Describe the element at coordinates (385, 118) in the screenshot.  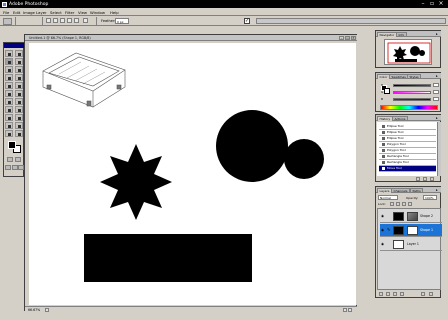
I see `tab-history: History` at that location.